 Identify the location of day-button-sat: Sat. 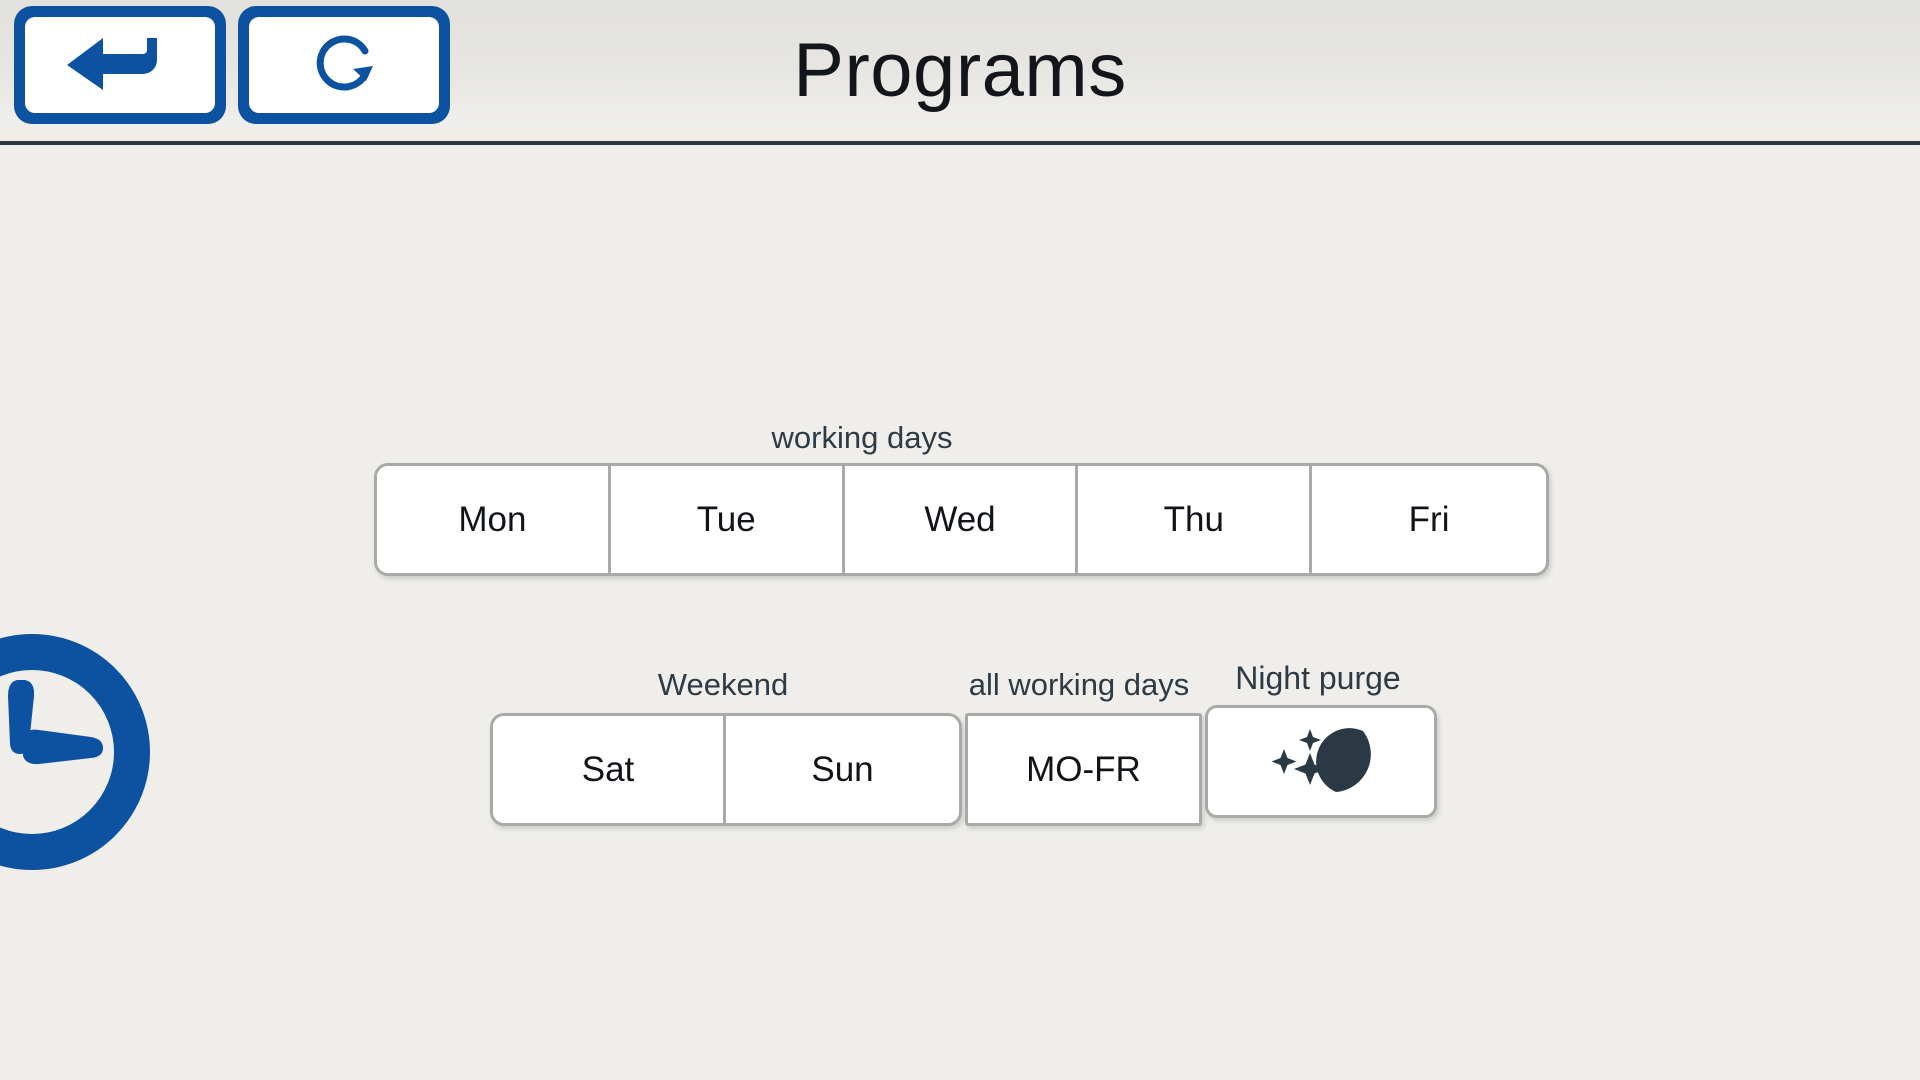
(610, 769).